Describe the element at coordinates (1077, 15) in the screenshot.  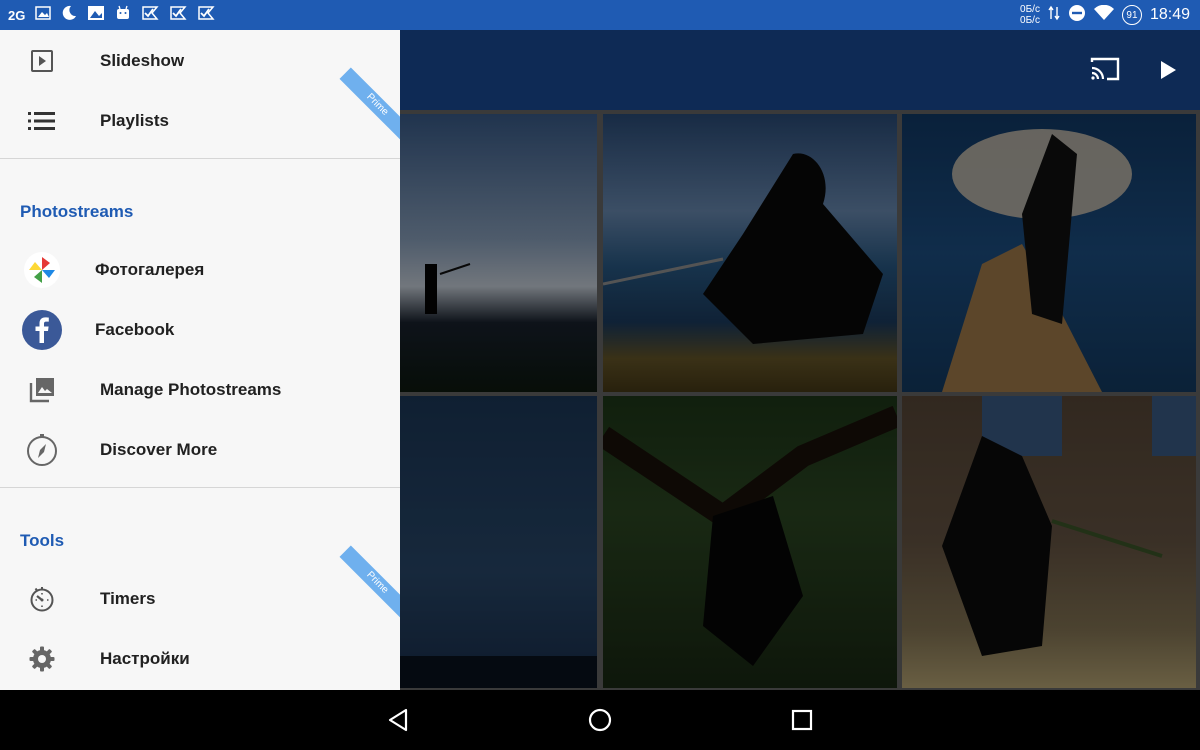
I see `dnd-icon` at that location.